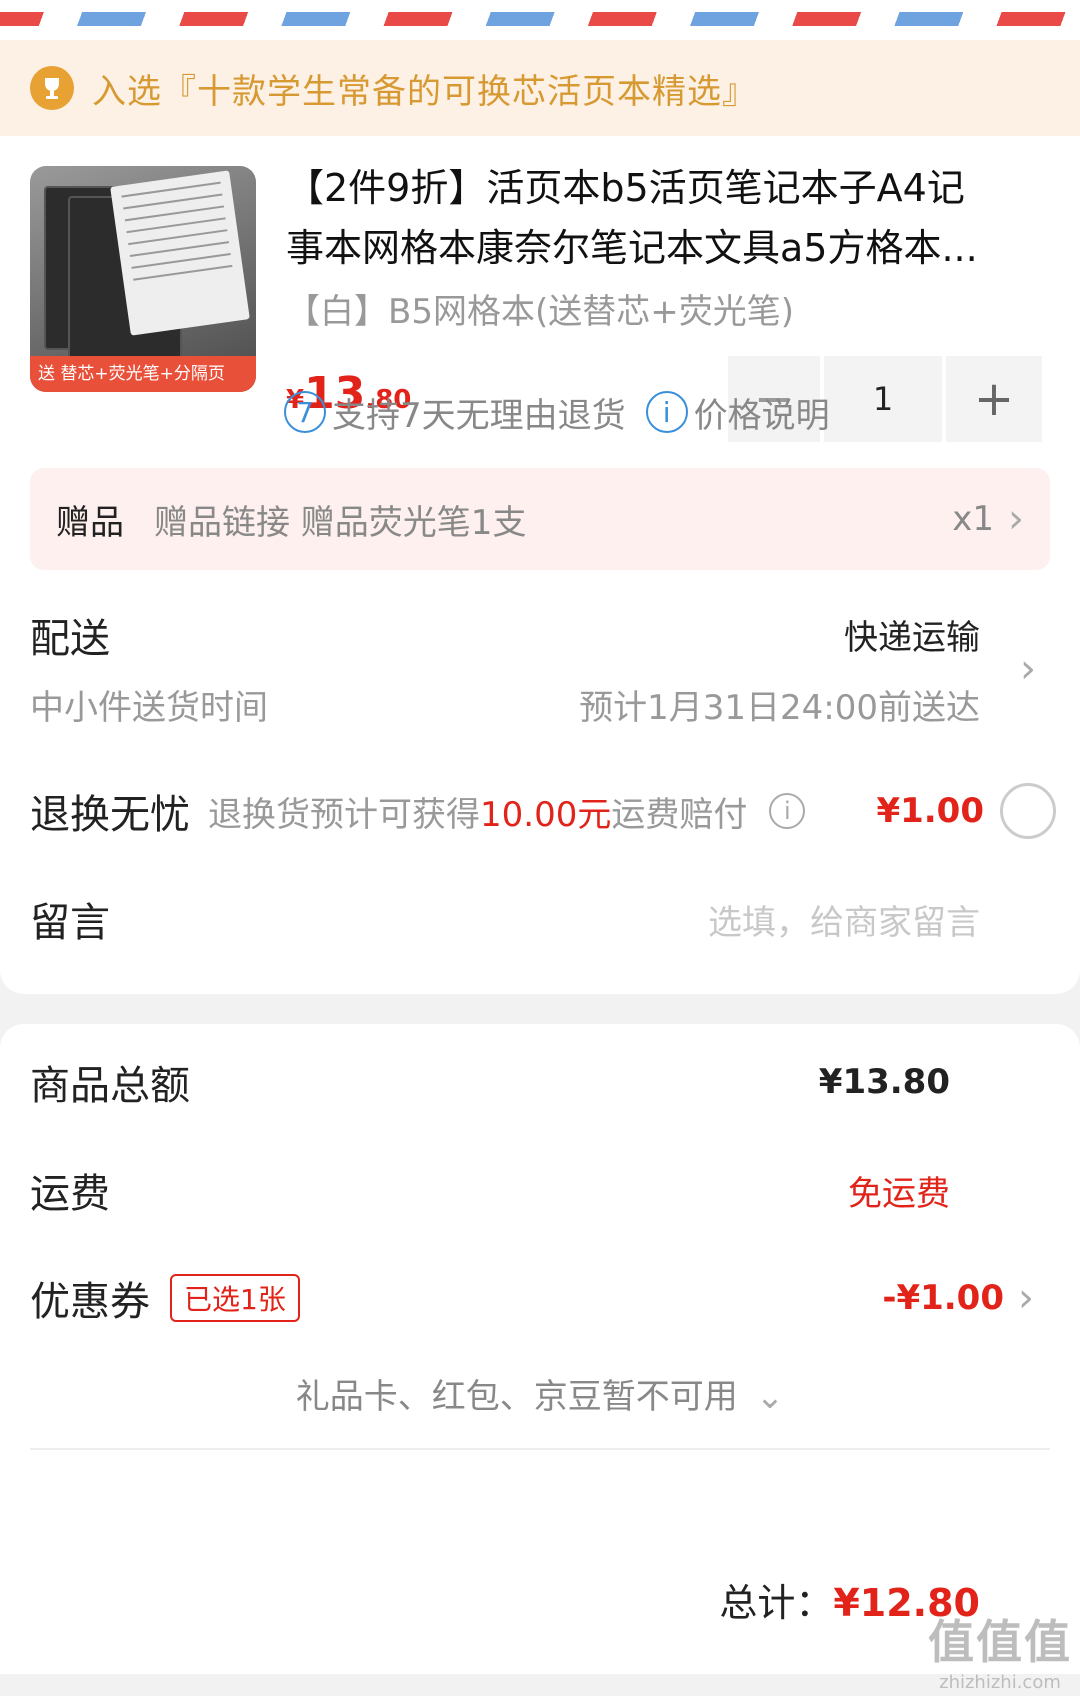 The image size is (1080, 1696). Describe the element at coordinates (70, 923) in the screenshot. I see `message-title: 留言` at that location.